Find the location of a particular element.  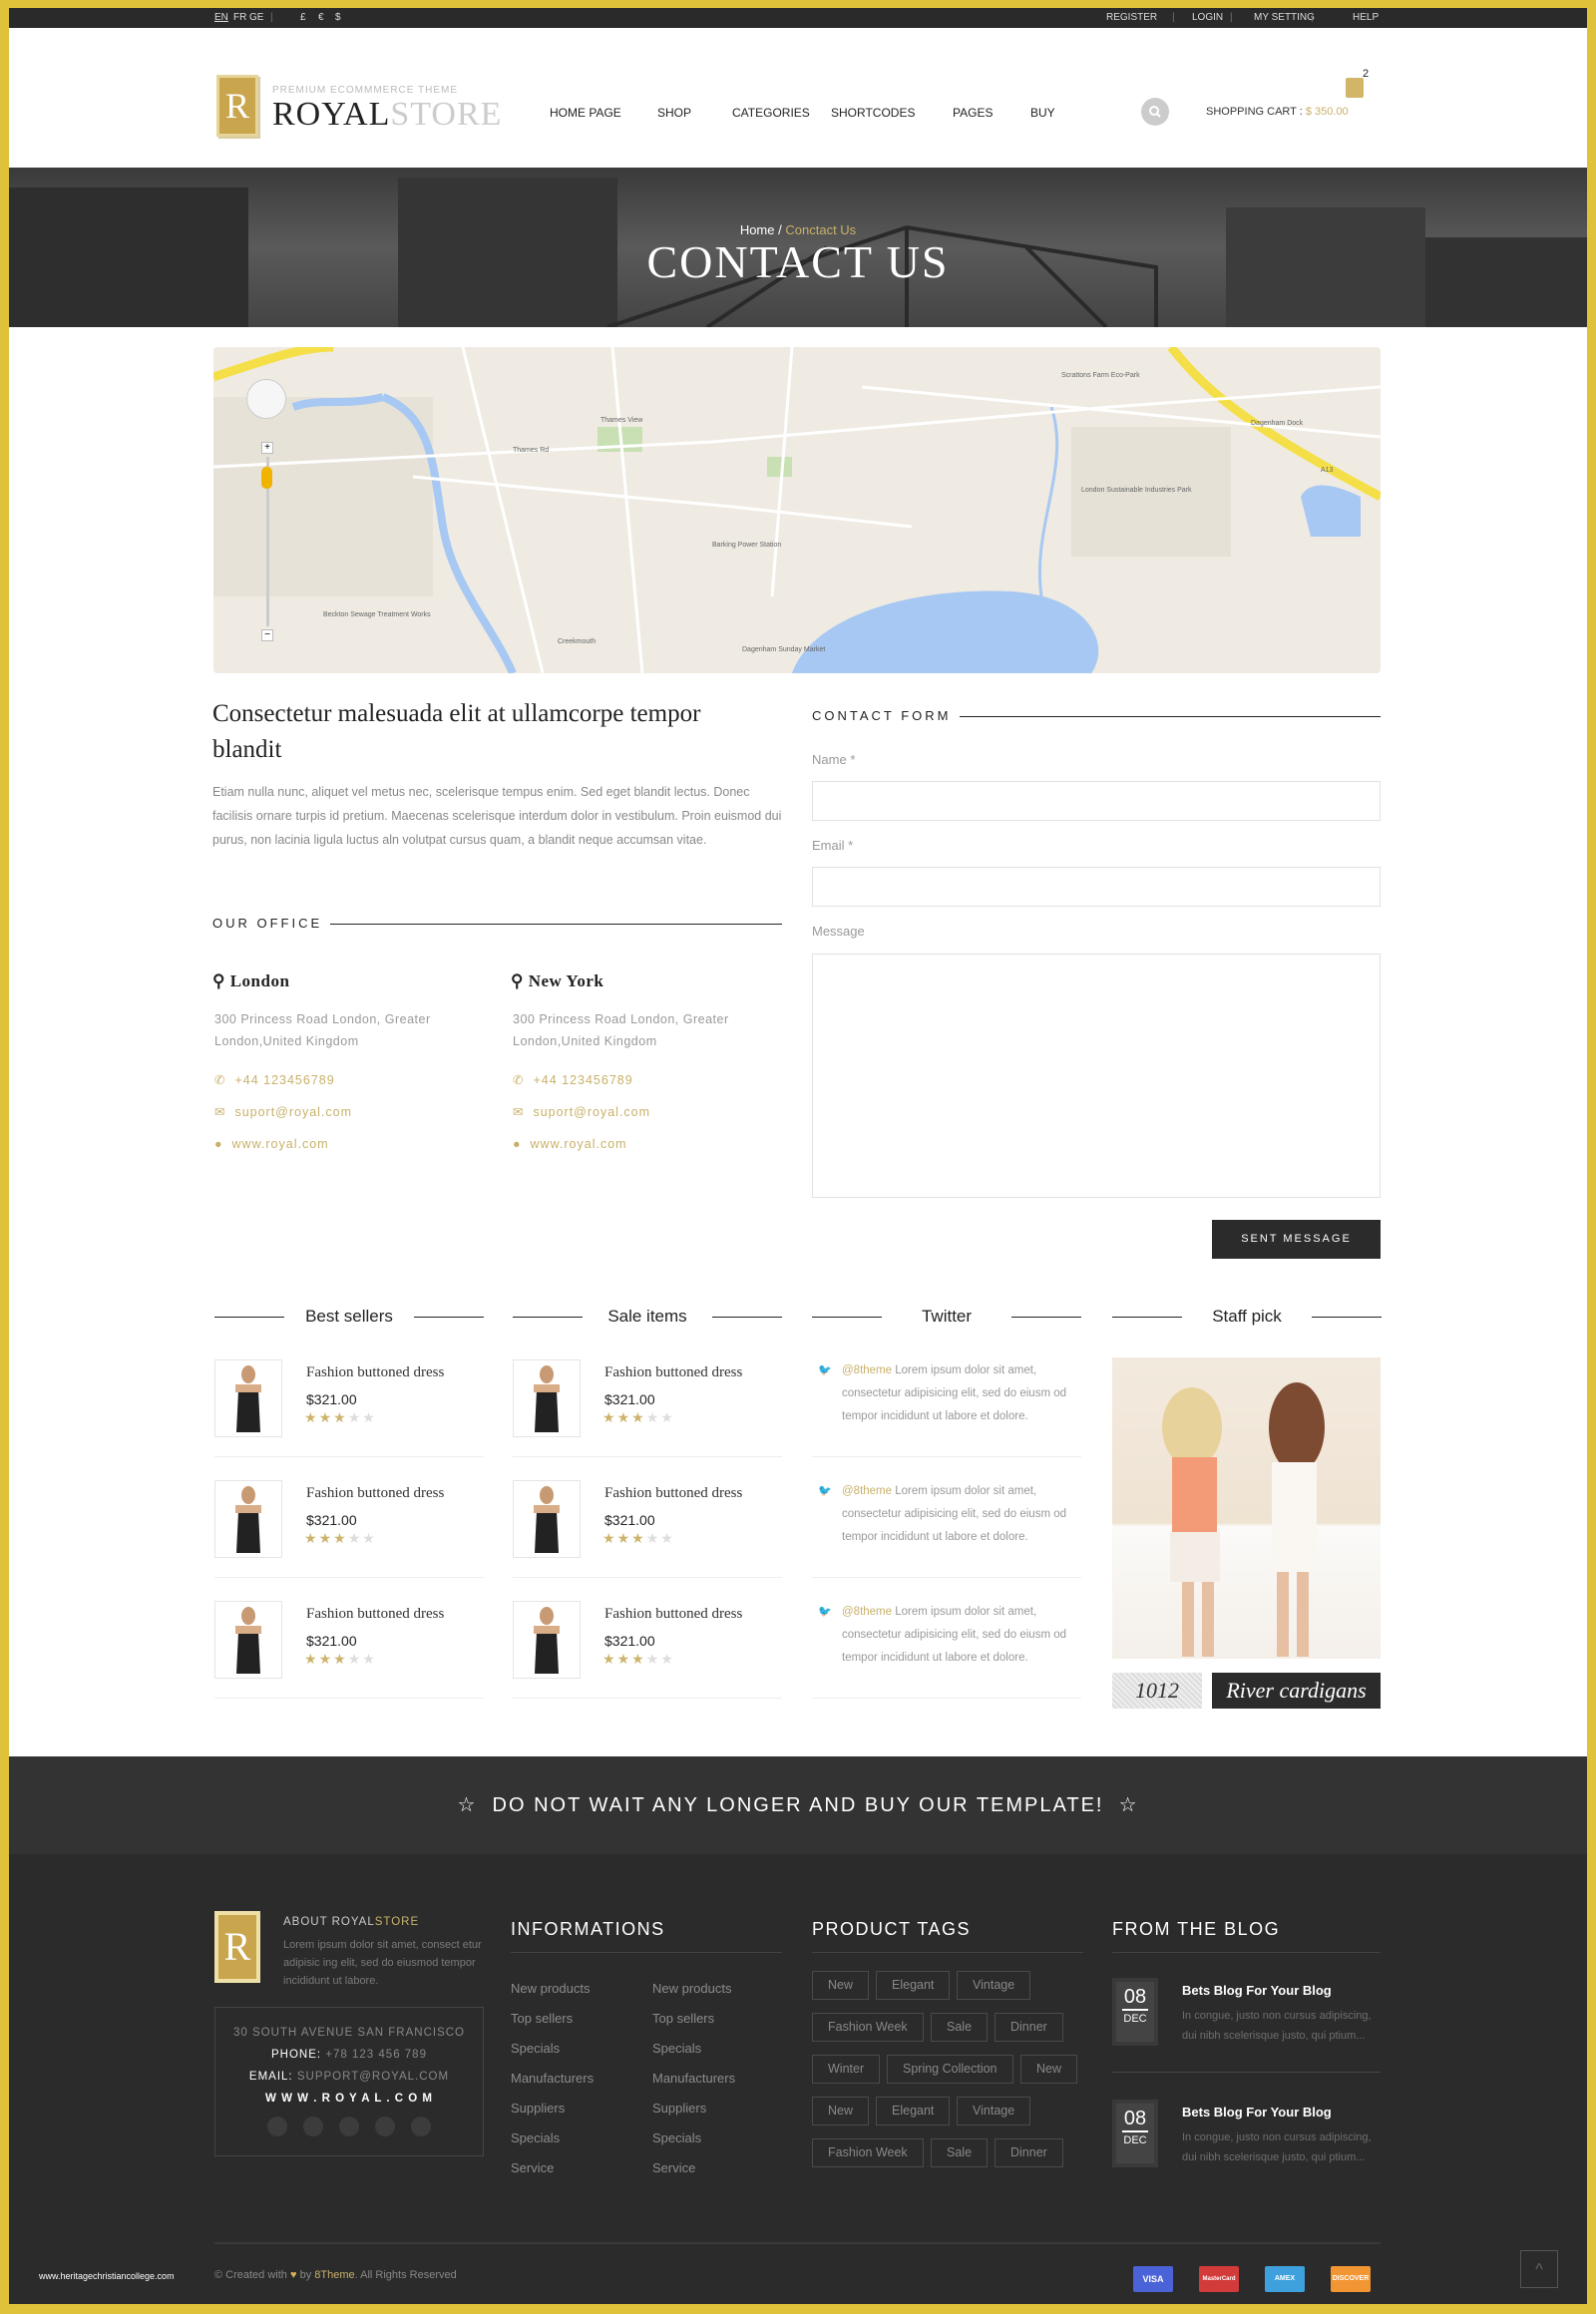

cart-bag-icon is located at coordinates (1355, 88).